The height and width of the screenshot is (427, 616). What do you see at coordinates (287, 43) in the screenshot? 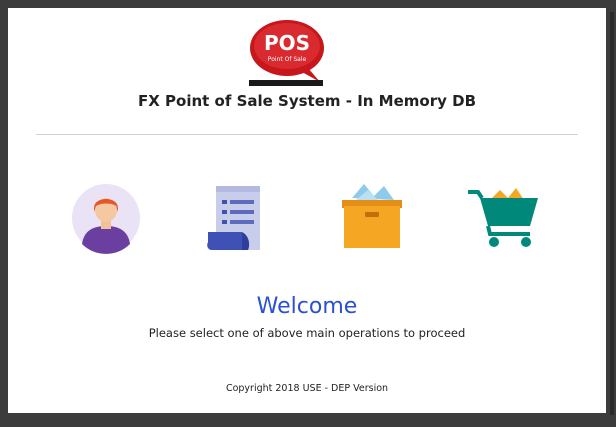
I see `logo-text: POS` at bounding box center [287, 43].